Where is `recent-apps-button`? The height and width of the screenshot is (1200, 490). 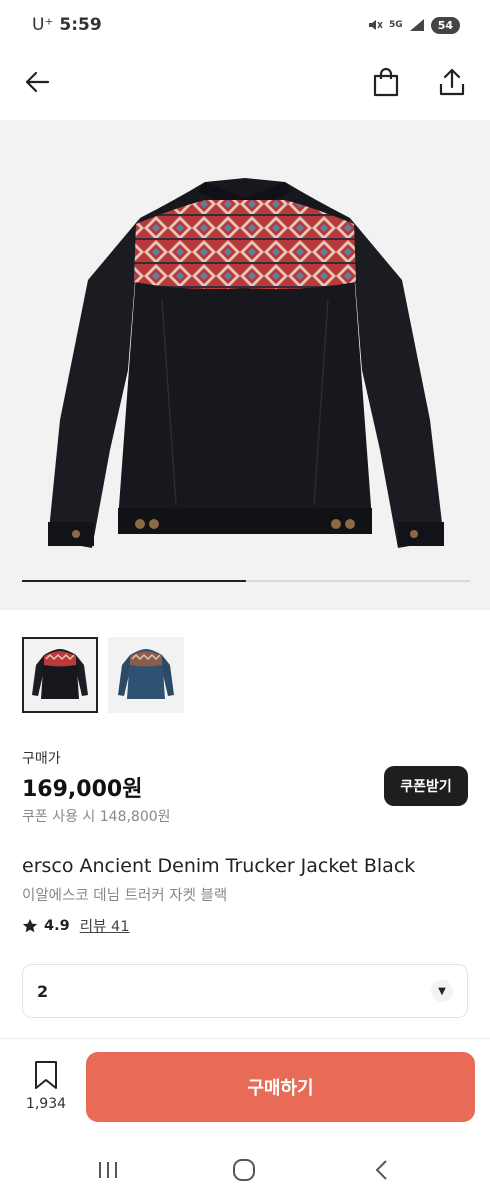 recent-apps-button is located at coordinates (108, 1170).